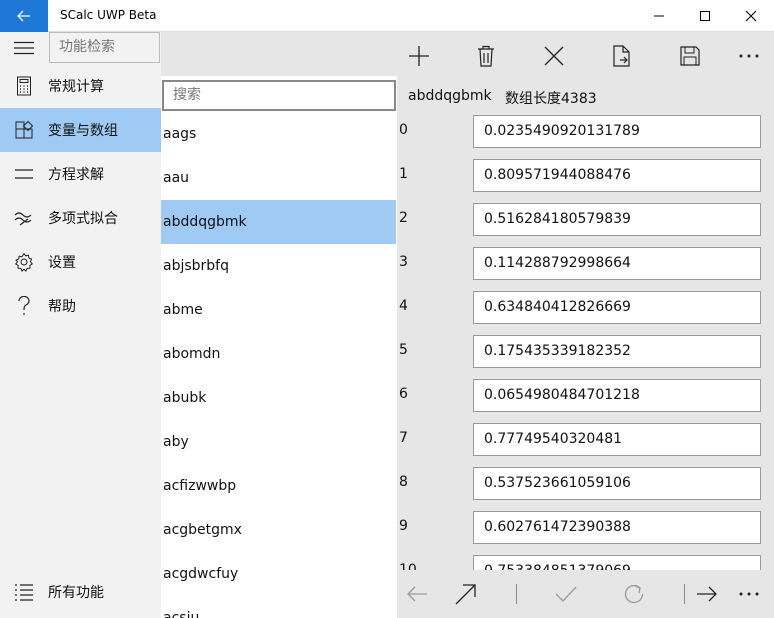 Image resolution: width=774 pixels, height=618 pixels. I want to click on new-file-icon, so click(621, 56).